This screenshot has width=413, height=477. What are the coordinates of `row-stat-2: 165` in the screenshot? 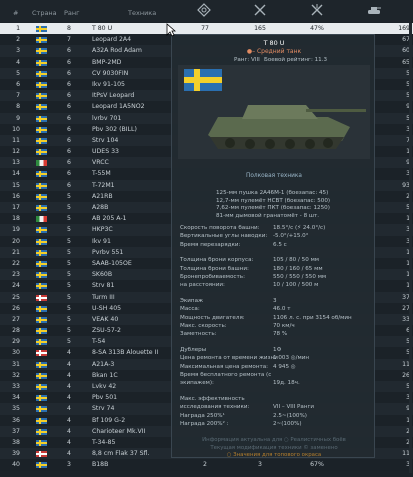 It's located at (260, 28).